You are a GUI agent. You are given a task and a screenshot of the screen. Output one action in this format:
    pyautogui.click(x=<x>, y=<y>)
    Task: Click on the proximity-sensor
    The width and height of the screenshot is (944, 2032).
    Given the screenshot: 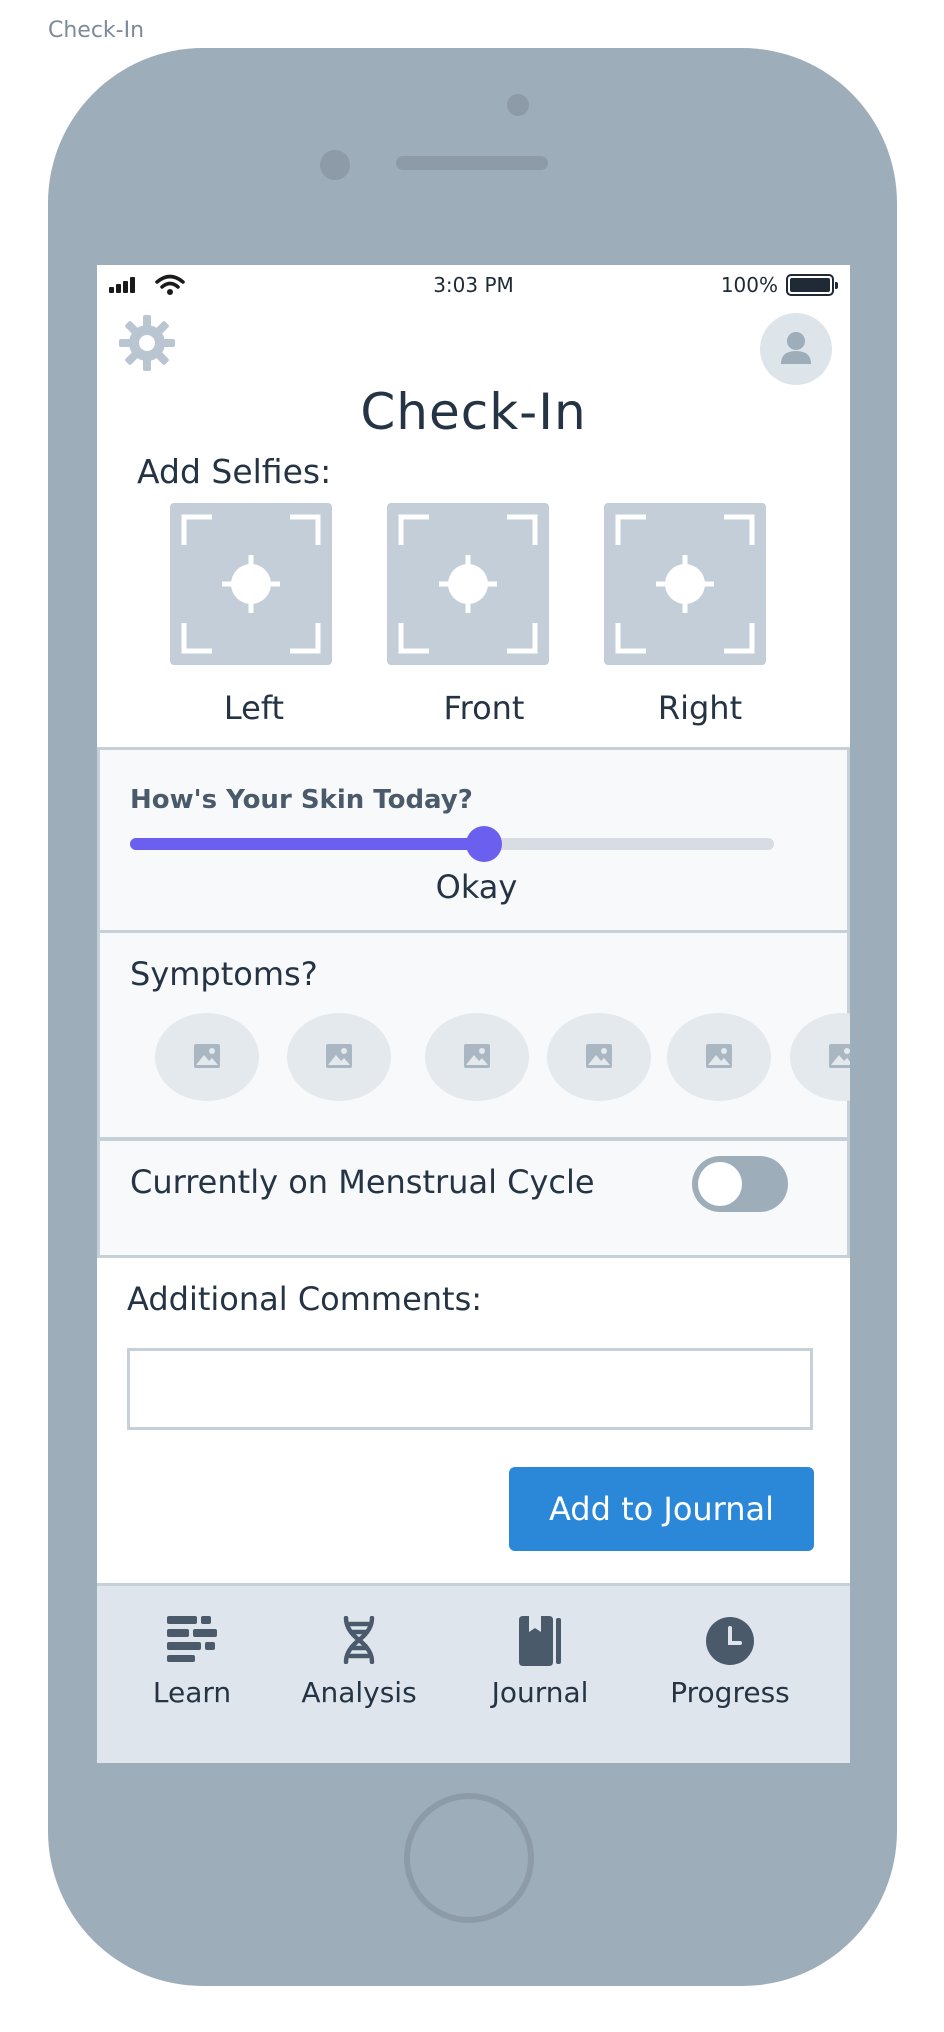 What is the action you would take?
    pyautogui.click(x=335, y=165)
    